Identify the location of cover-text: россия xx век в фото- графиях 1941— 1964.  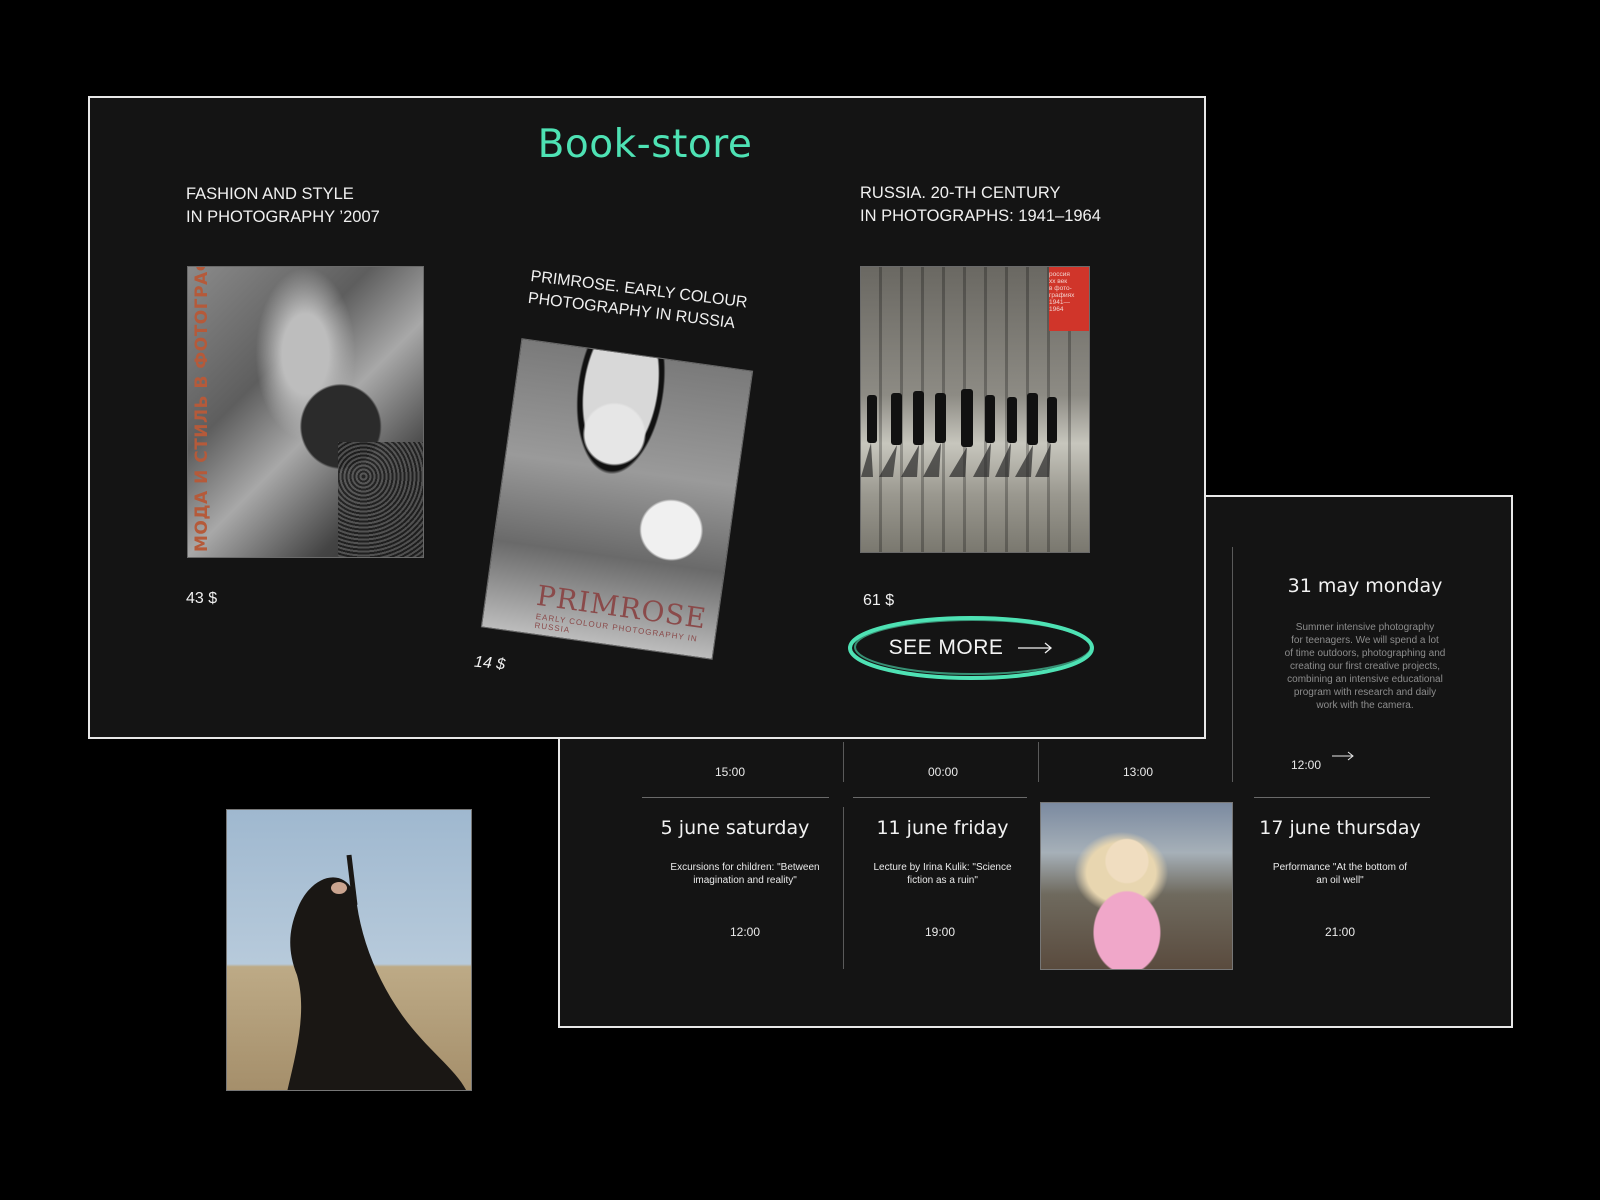
(1062, 292).